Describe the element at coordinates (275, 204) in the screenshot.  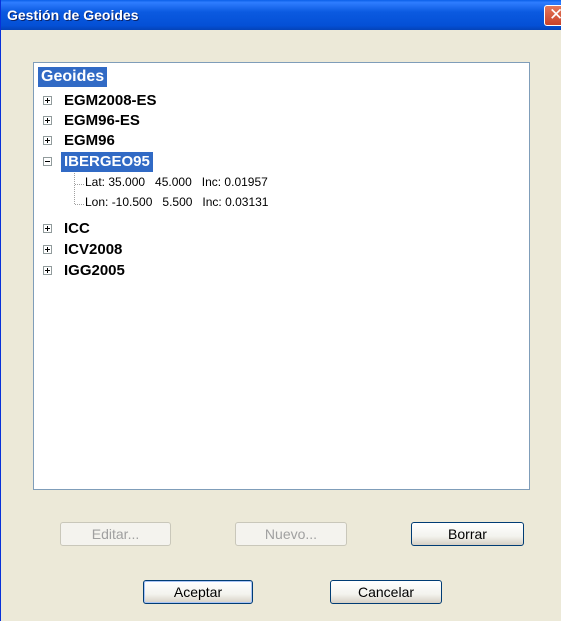
I see `tree-child-lon: Lon: -10.500 5.500 Inc: 0.03131` at that location.